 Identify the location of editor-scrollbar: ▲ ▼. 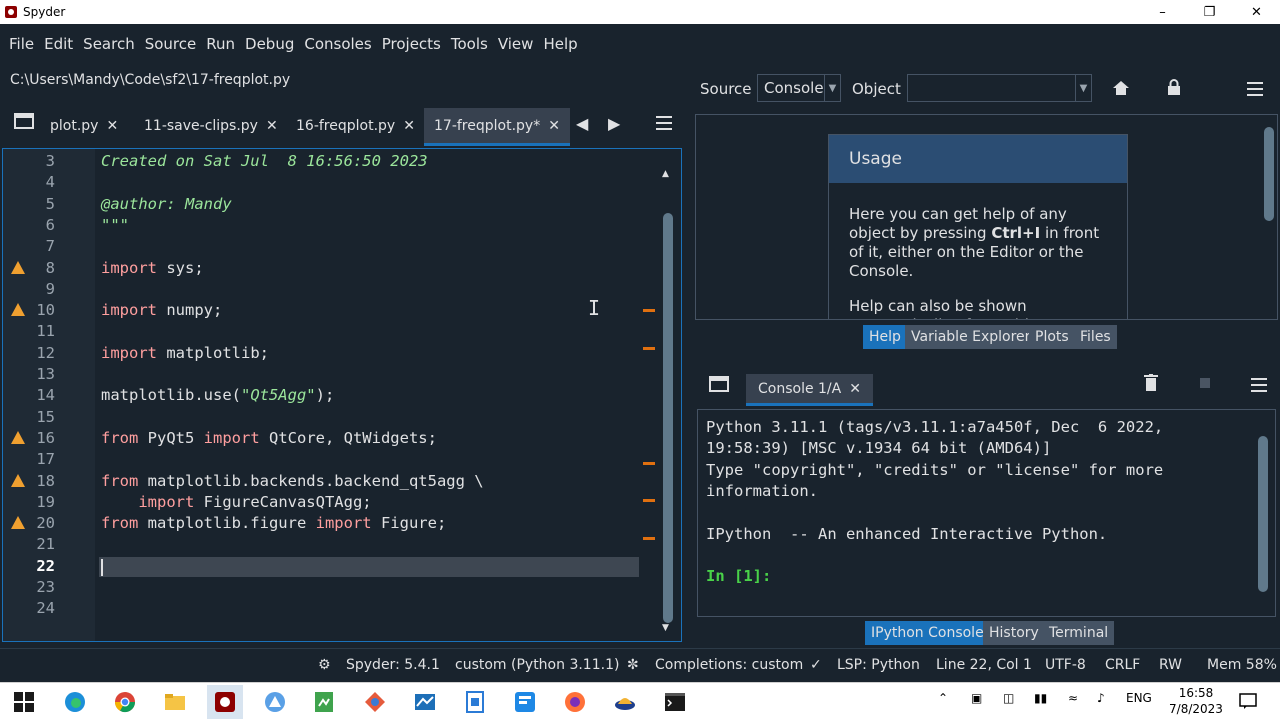
(668, 402).